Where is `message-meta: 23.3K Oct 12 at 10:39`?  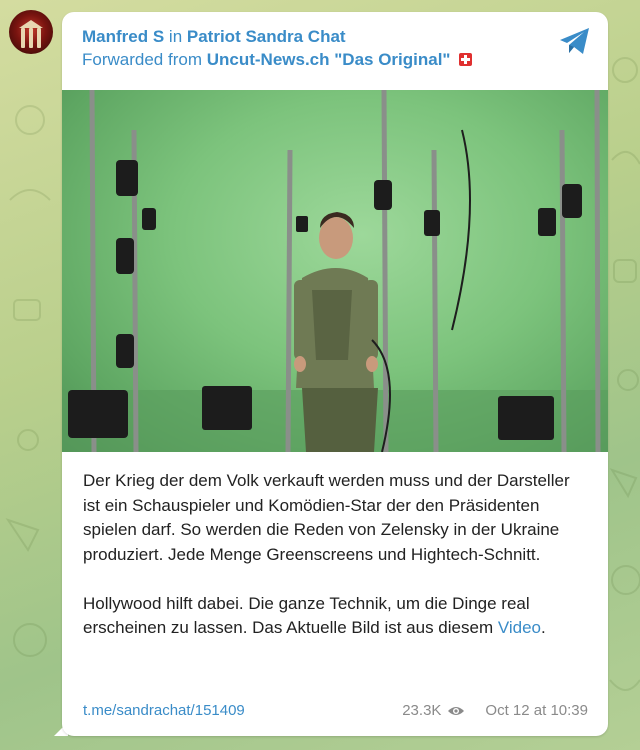
message-meta: 23.3K Oct 12 at 10:39 is located at coordinates (495, 710).